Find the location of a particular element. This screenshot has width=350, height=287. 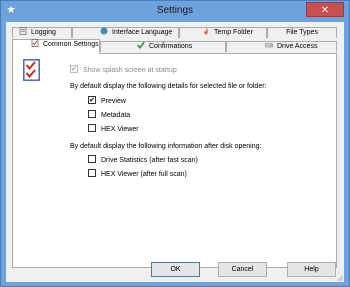

hex-viewer-option: HEX Viewer is located at coordinates (113, 128).